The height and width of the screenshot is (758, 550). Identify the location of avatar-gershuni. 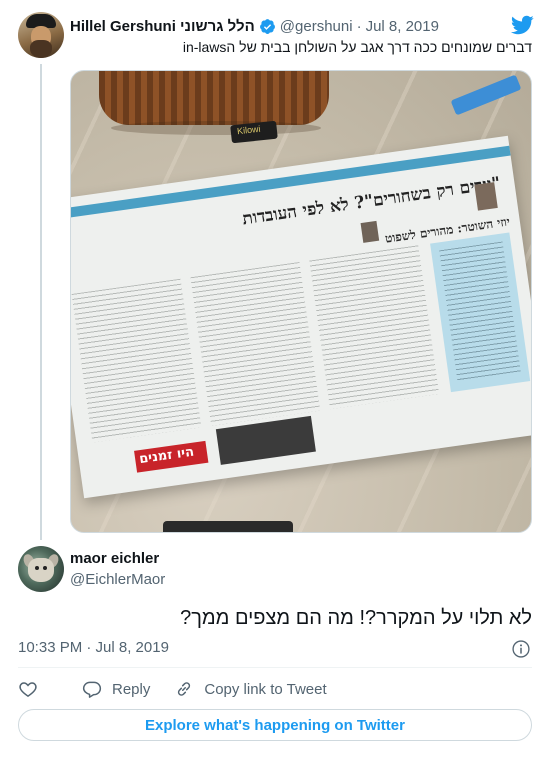
(41, 35).